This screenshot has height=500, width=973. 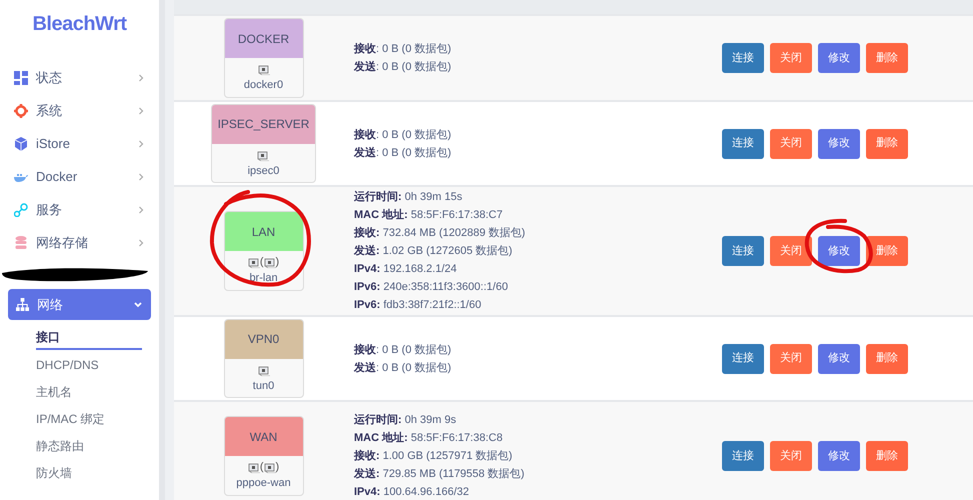 I want to click on status-line: 发送: 1.02 GB (1272605 数据包), so click(x=434, y=251).